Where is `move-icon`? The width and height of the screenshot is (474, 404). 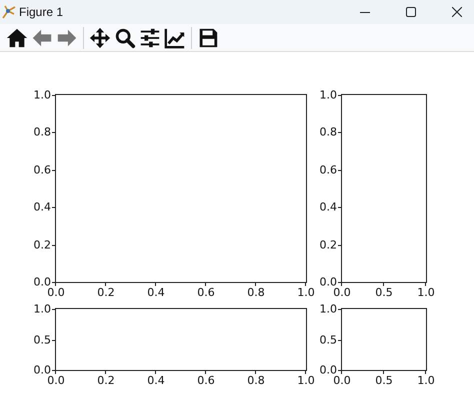 move-icon is located at coordinates (100, 37).